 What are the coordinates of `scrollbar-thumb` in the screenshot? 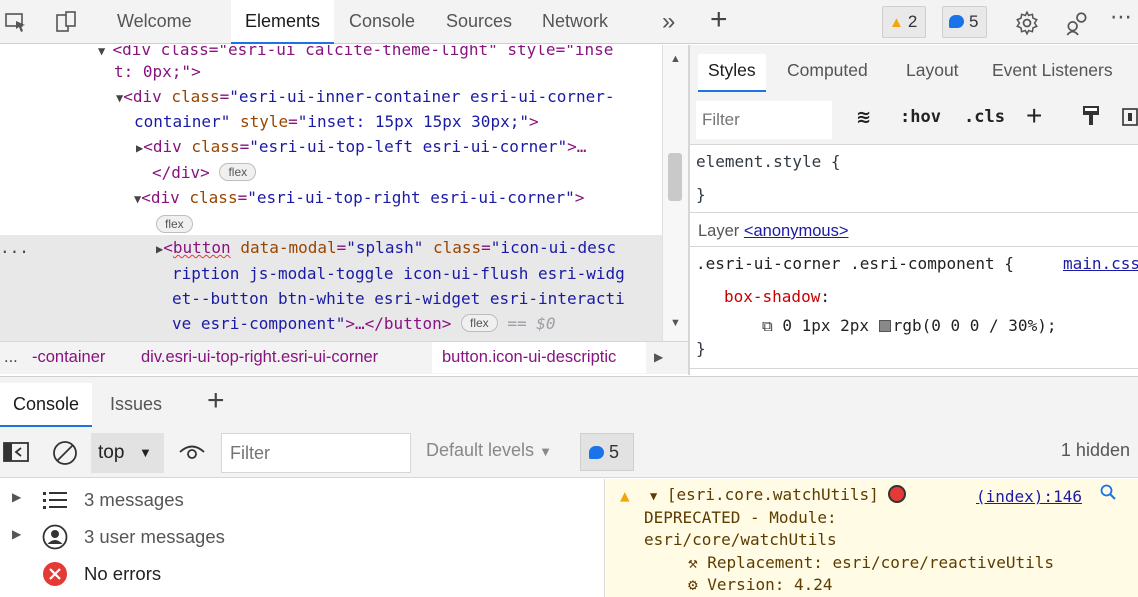 It's located at (675, 177).